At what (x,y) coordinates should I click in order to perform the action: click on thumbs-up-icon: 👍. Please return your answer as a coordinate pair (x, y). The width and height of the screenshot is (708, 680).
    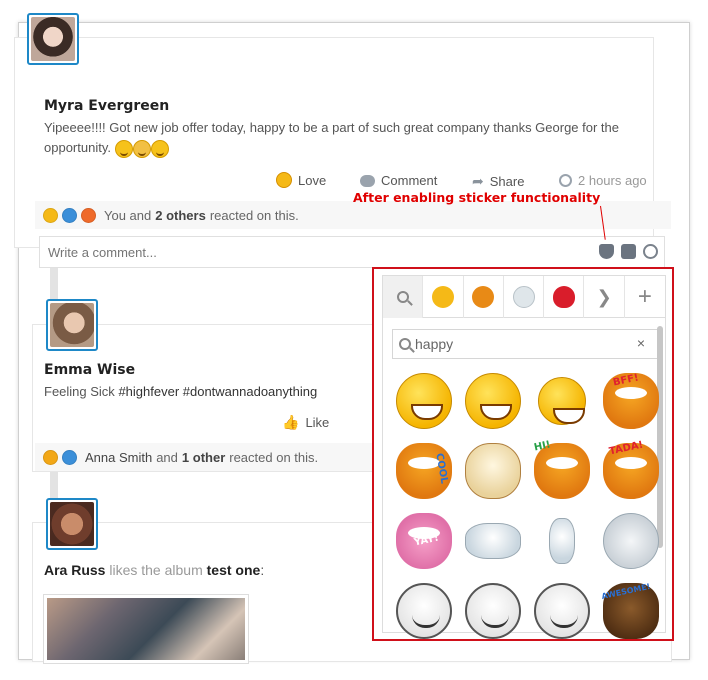
    Looking at the image, I should click on (291, 422).